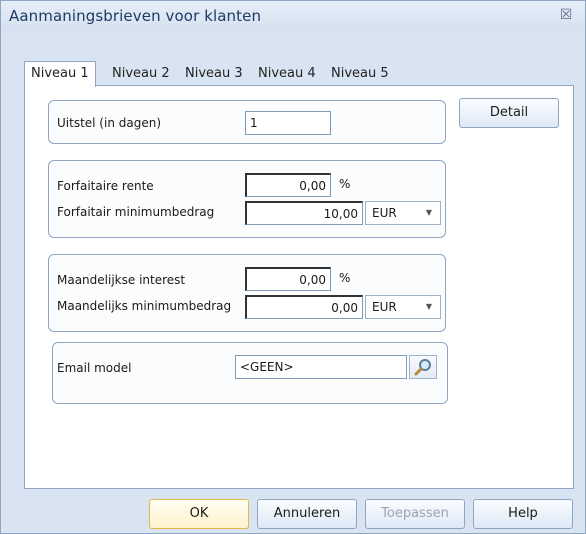 This screenshot has width=586, height=534. I want to click on delay-group: Uitstel (in dagen) 1, so click(247, 122).